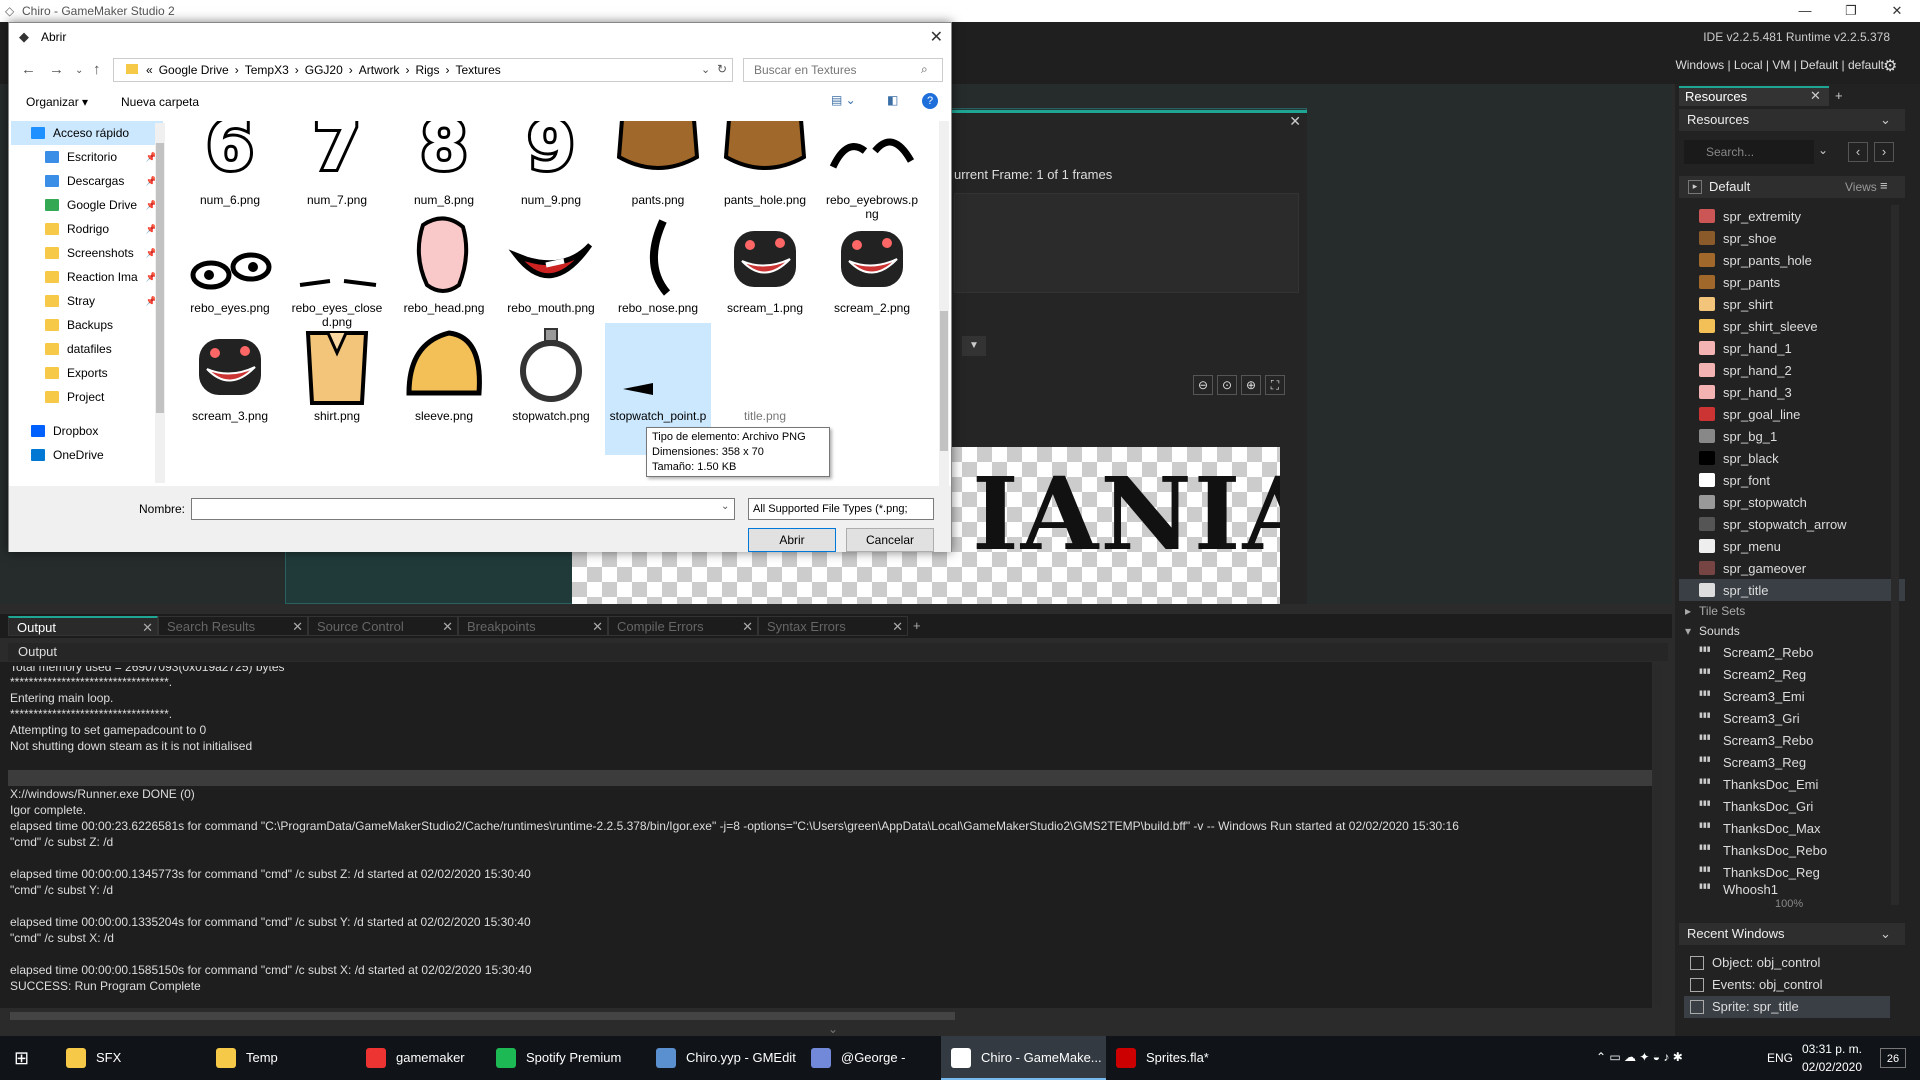 This screenshot has height=1080, width=1920. What do you see at coordinates (1166, 1058) in the screenshot?
I see `taskbar-item: Sprites.fla*` at bounding box center [1166, 1058].